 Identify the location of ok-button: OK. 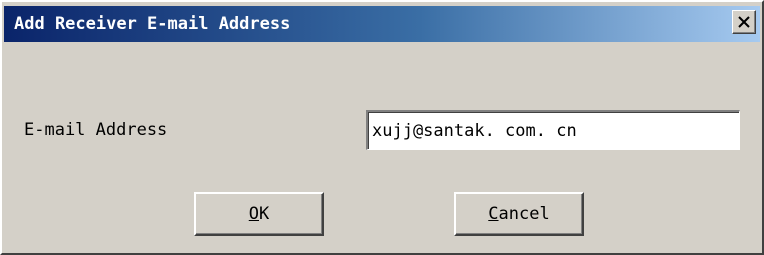
(259, 214).